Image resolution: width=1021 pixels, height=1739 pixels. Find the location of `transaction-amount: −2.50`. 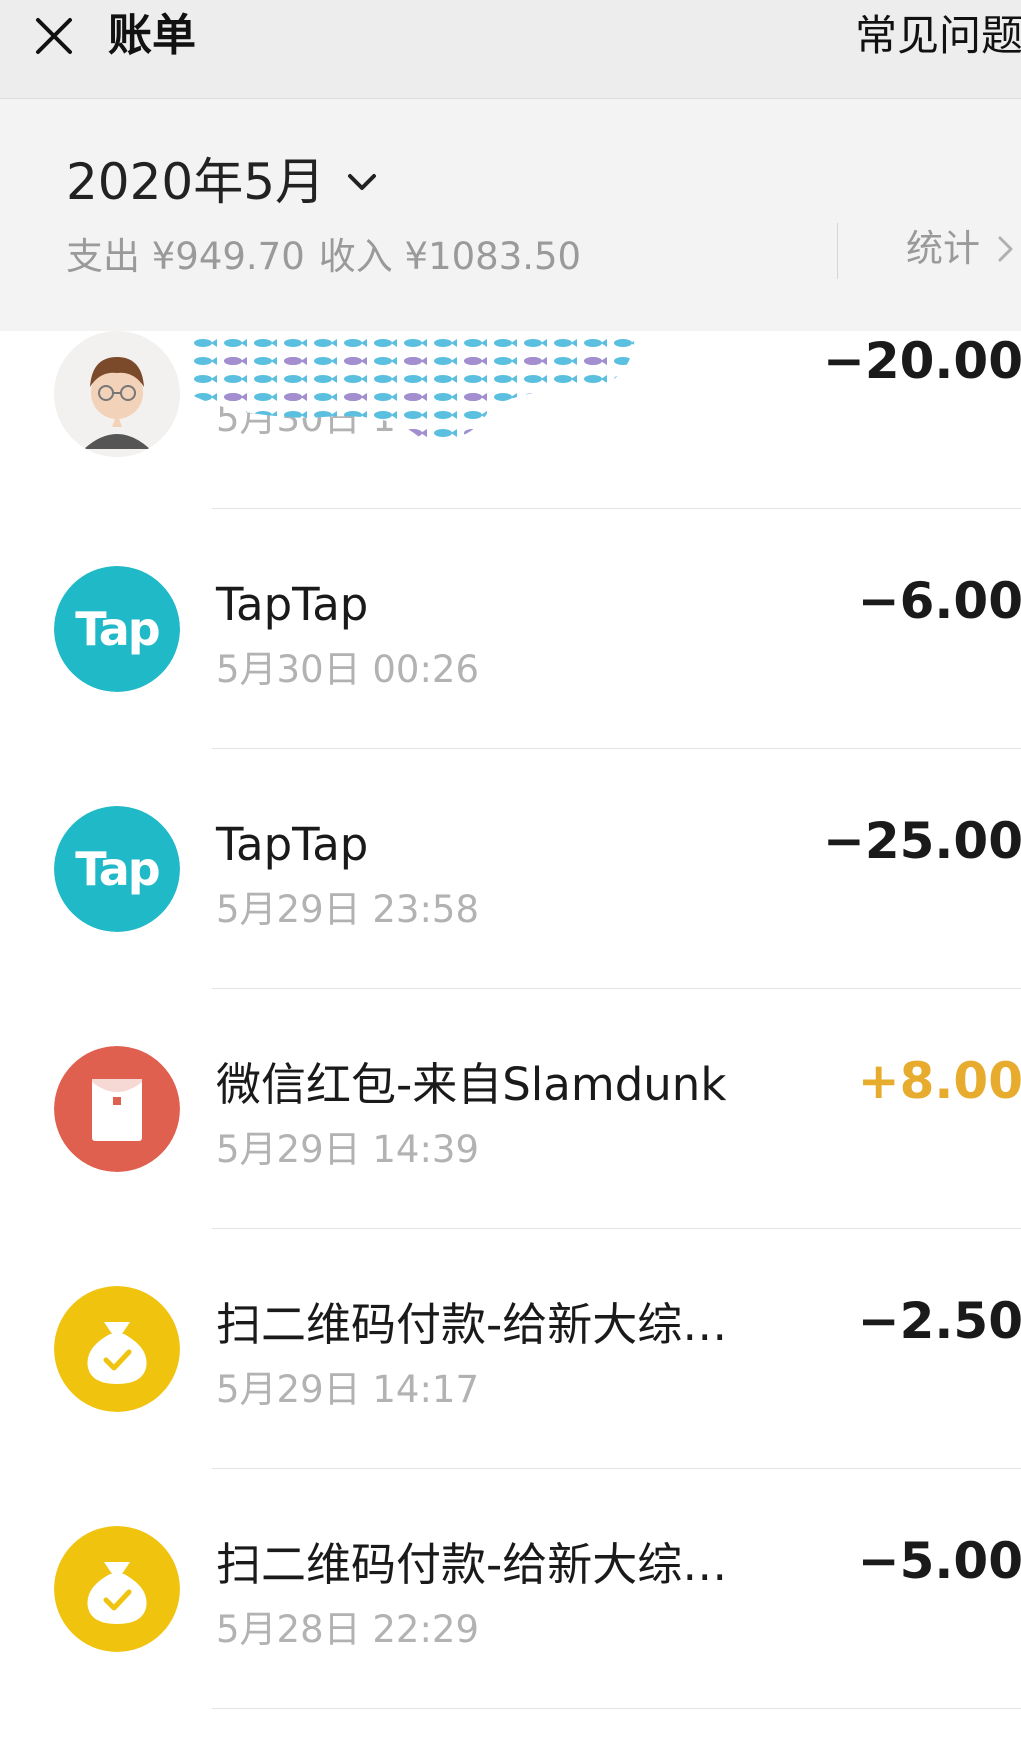

transaction-amount: −2.50 is located at coordinates (939, 1321).